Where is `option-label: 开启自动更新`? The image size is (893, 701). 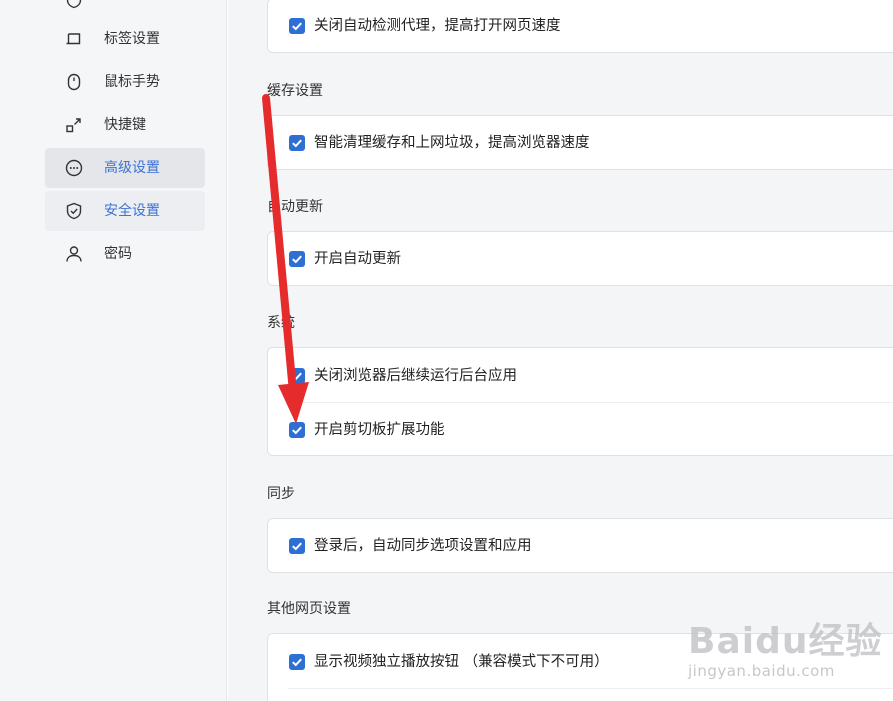 option-label: 开启自动更新 is located at coordinates (357, 259).